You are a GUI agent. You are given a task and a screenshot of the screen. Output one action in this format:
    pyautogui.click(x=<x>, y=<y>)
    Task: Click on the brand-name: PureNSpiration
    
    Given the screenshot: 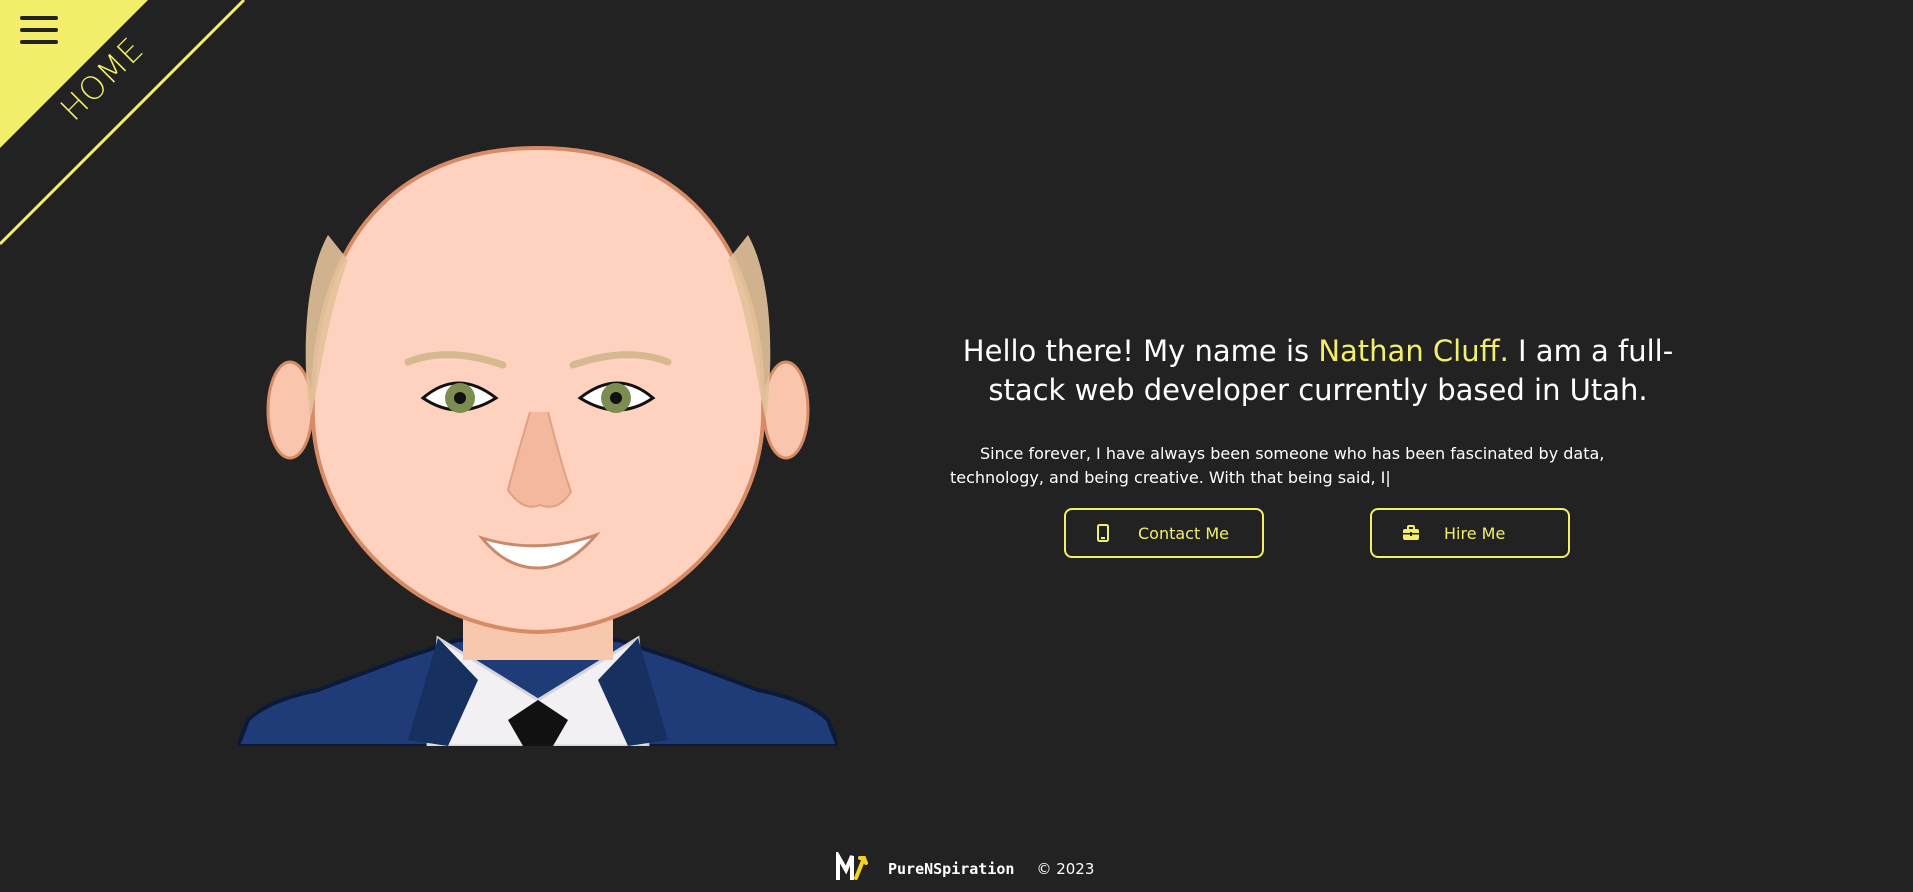 What is the action you would take?
    pyautogui.click(x=951, y=869)
    